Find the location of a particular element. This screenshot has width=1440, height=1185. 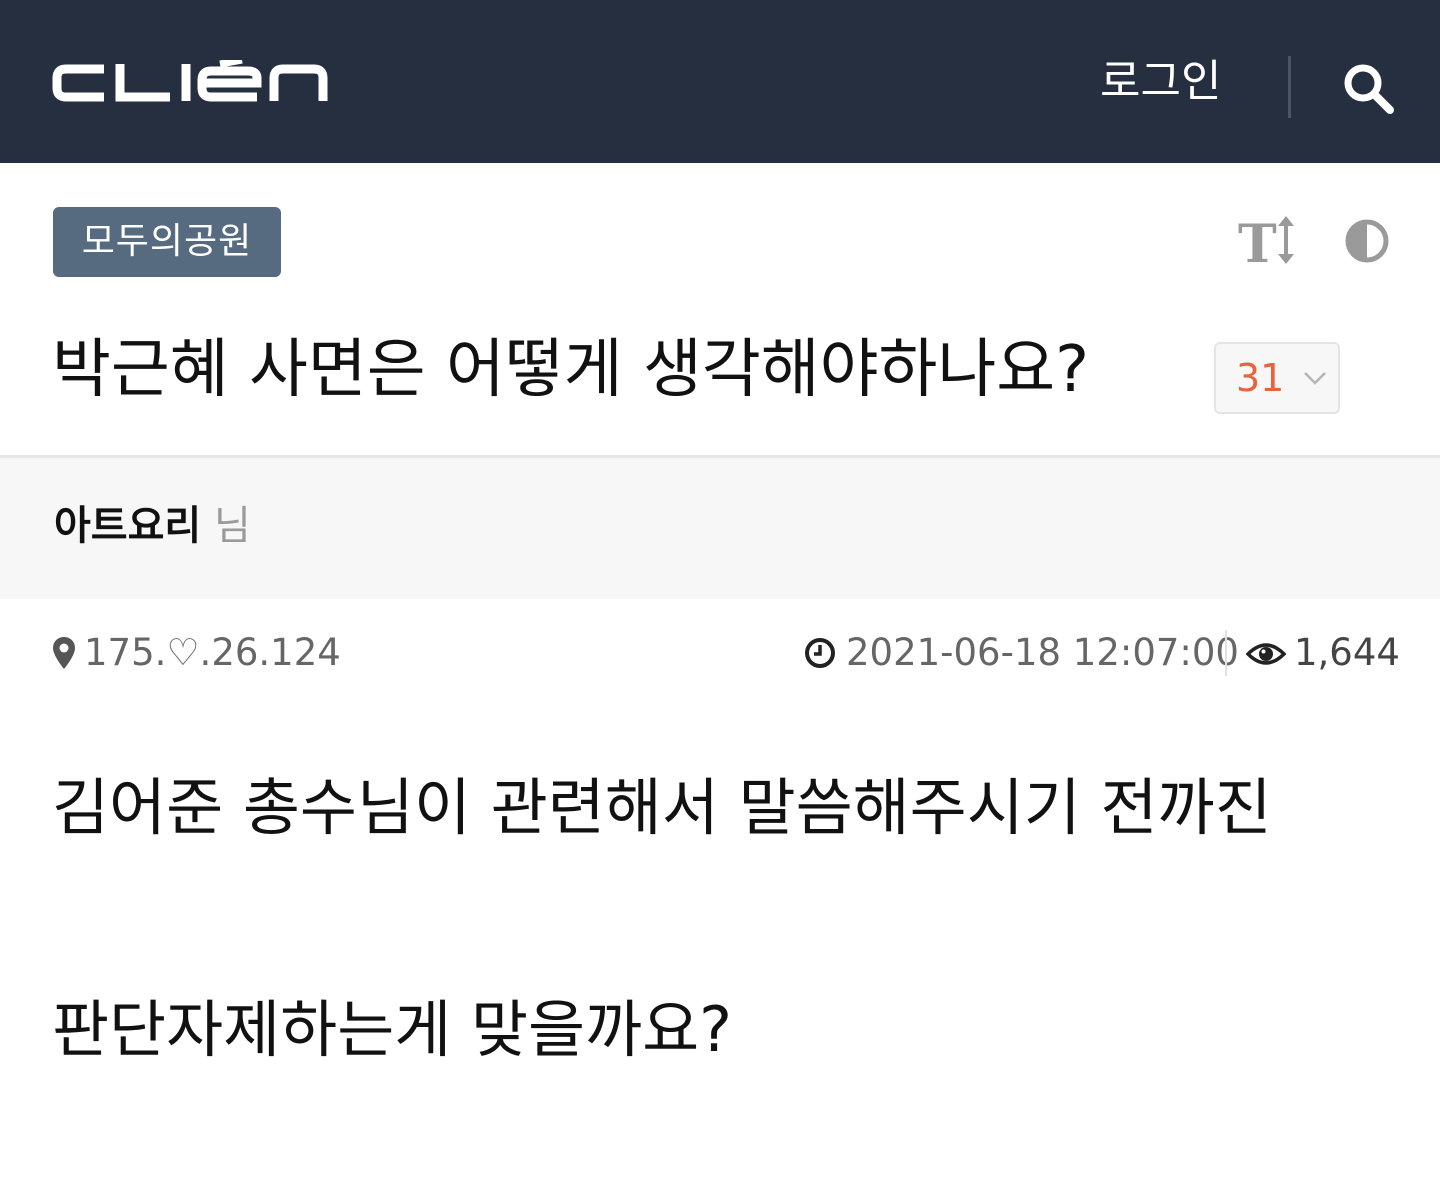

header-divider is located at coordinates (1289, 87).